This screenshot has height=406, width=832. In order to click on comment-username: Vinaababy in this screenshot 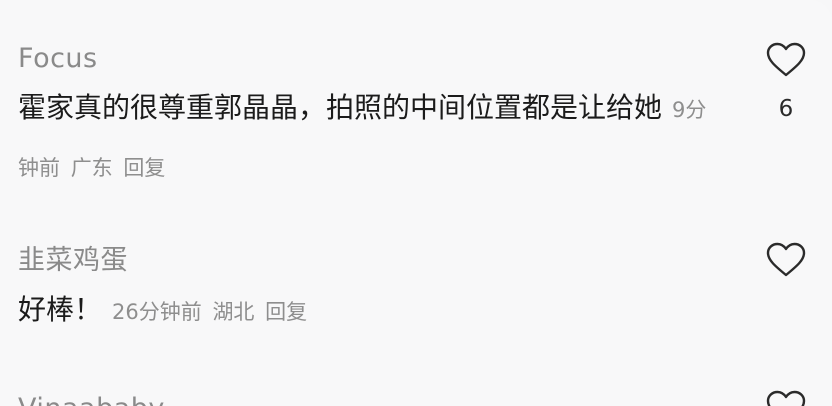, I will do `click(425, 399)`.